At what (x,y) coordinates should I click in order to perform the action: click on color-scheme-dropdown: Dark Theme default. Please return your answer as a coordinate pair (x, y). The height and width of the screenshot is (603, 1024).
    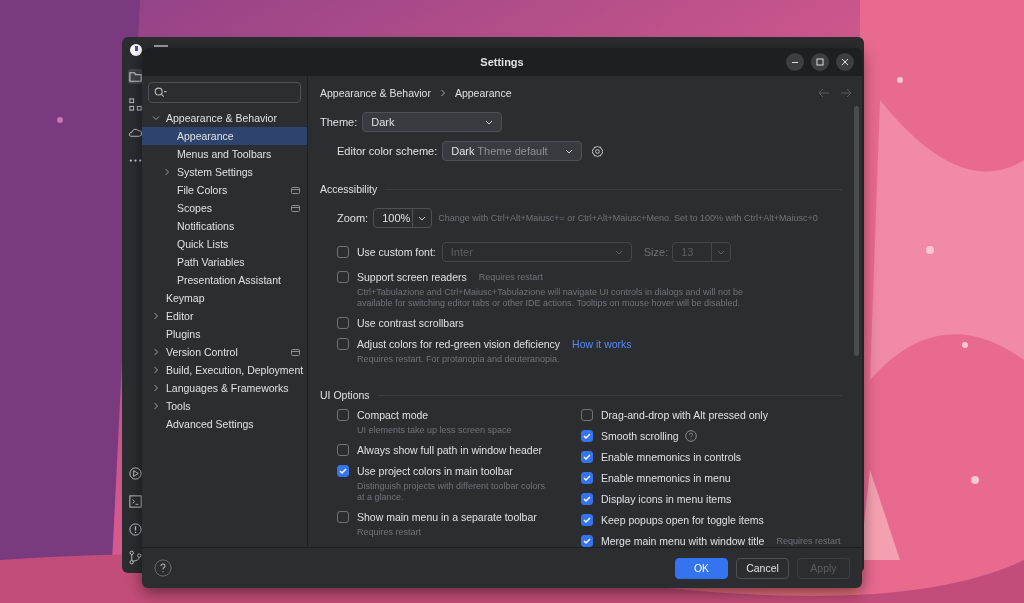
    Looking at the image, I should click on (512, 151).